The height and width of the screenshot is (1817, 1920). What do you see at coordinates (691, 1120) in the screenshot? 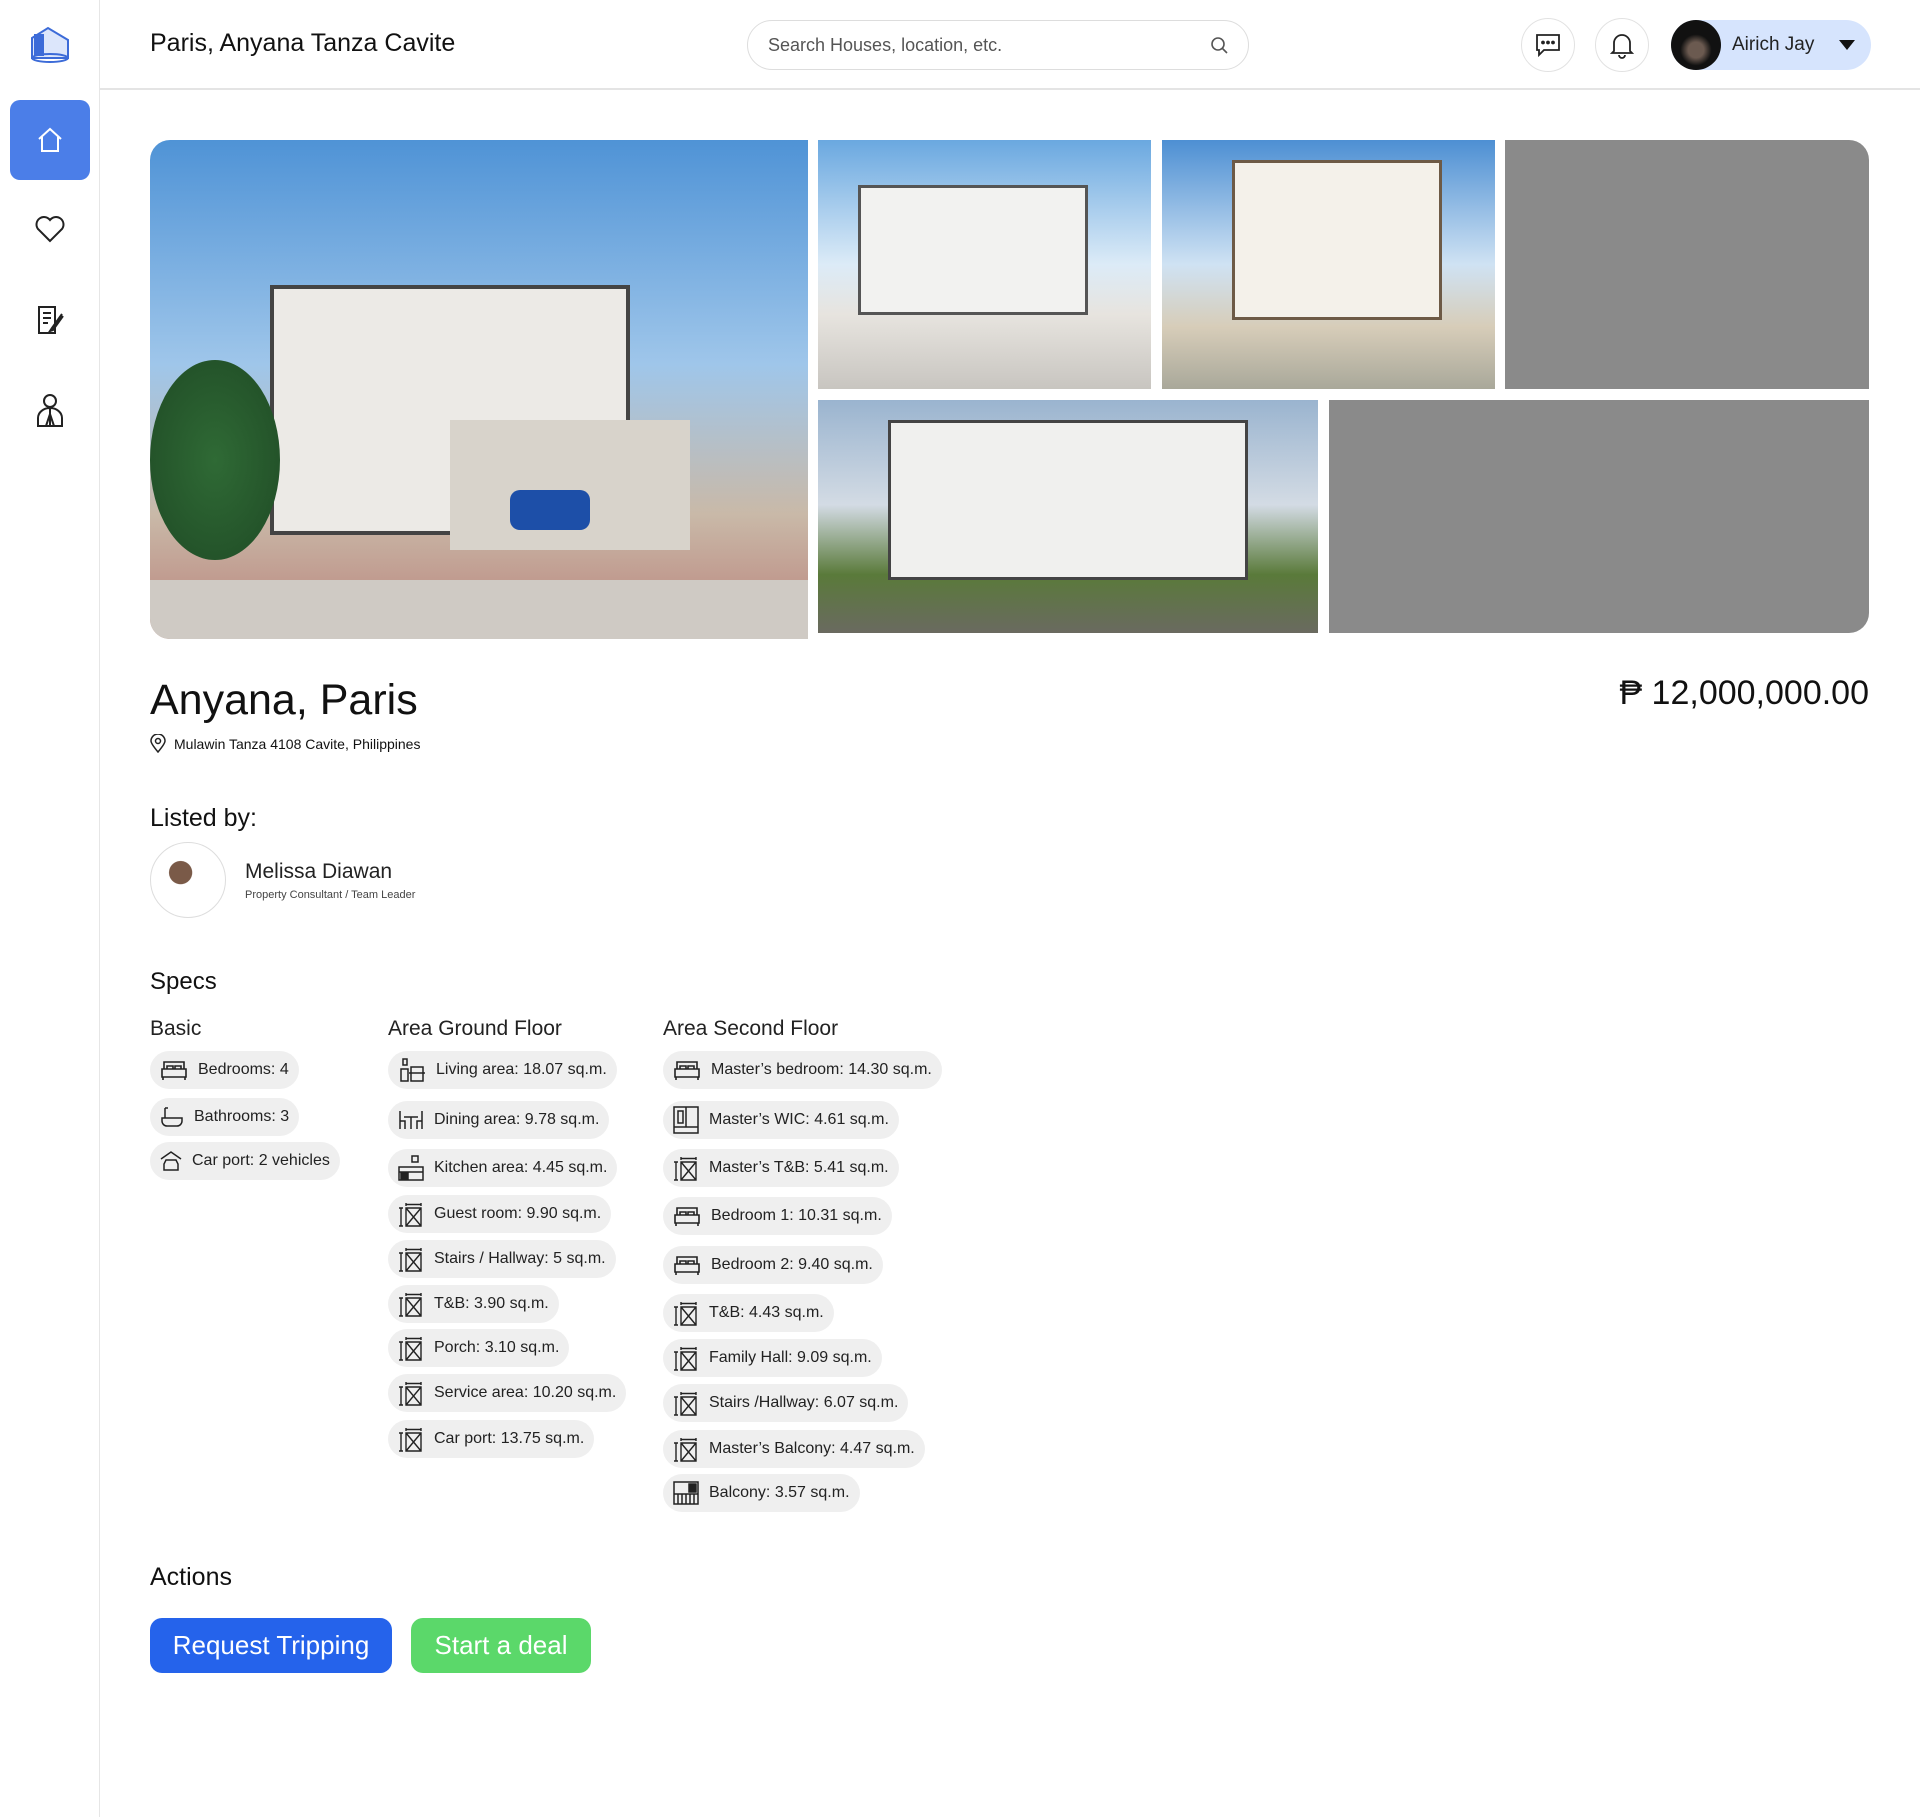
I see `wardrobe-icon` at bounding box center [691, 1120].